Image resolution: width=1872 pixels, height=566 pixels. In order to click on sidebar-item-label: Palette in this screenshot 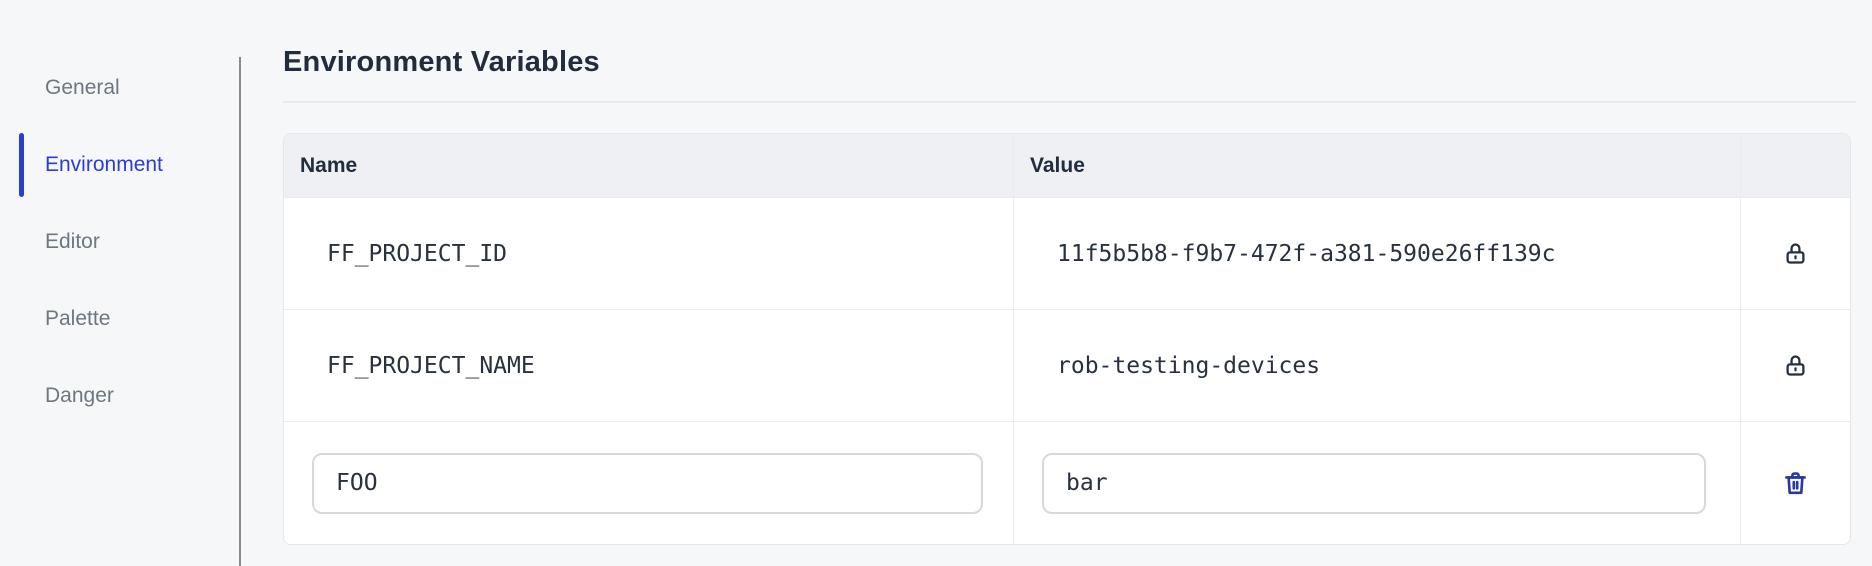, I will do `click(78, 318)`.